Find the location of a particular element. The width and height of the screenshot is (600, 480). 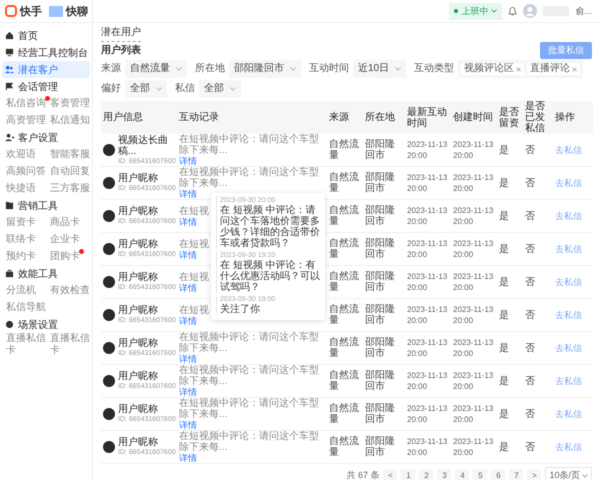

page-button: 7 is located at coordinates (516, 474).